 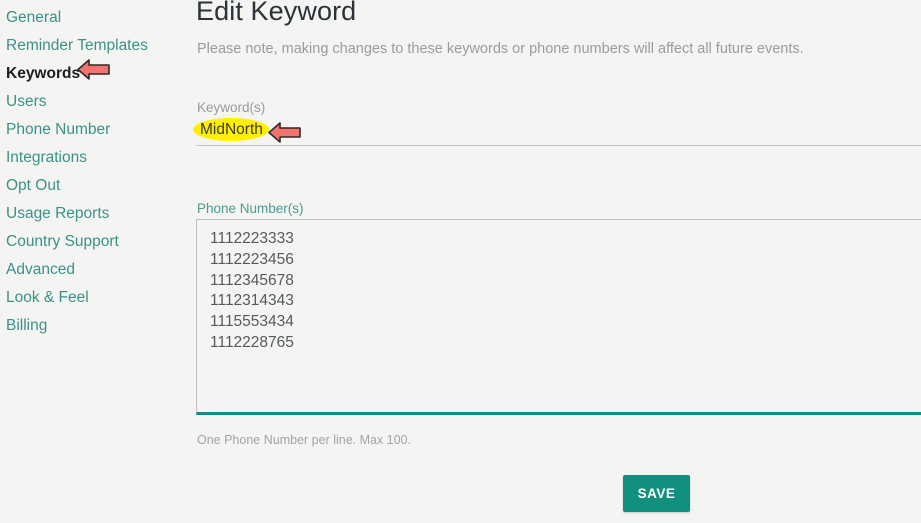 I want to click on sidebar-item-reminder-templates: Reminder Templates, so click(x=98, y=46).